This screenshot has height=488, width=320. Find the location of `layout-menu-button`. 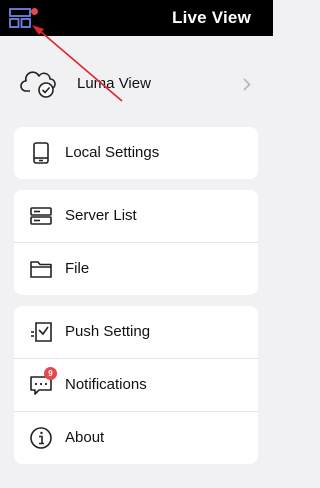

layout-menu-button is located at coordinates (22, 18).